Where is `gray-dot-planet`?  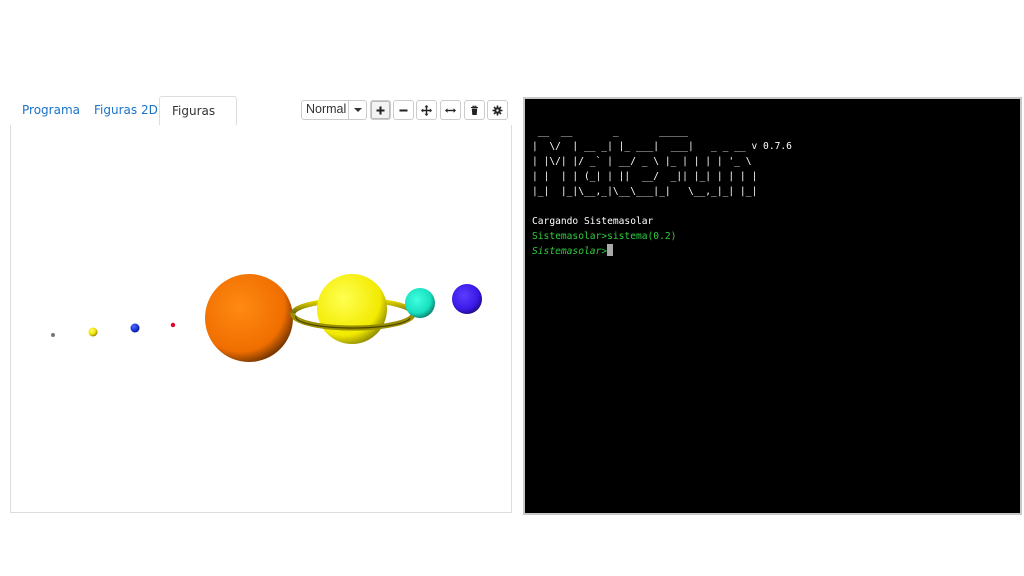 gray-dot-planet is located at coordinates (53, 335).